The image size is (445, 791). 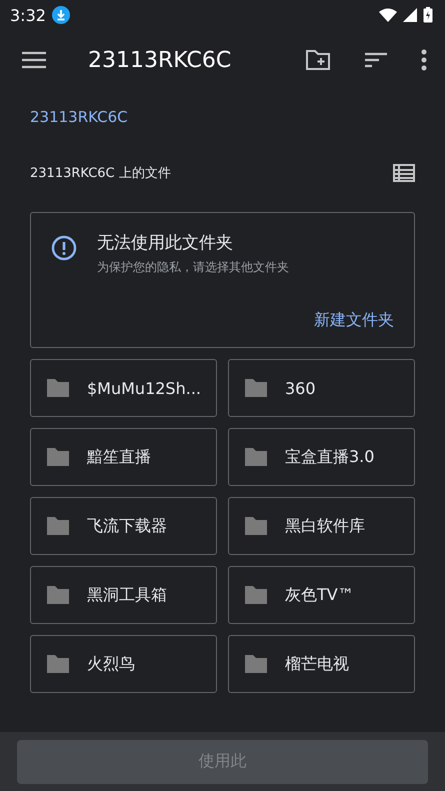 What do you see at coordinates (28, 15) in the screenshot?
I see `status-time: 3:32` at bounding box center [28, 15].